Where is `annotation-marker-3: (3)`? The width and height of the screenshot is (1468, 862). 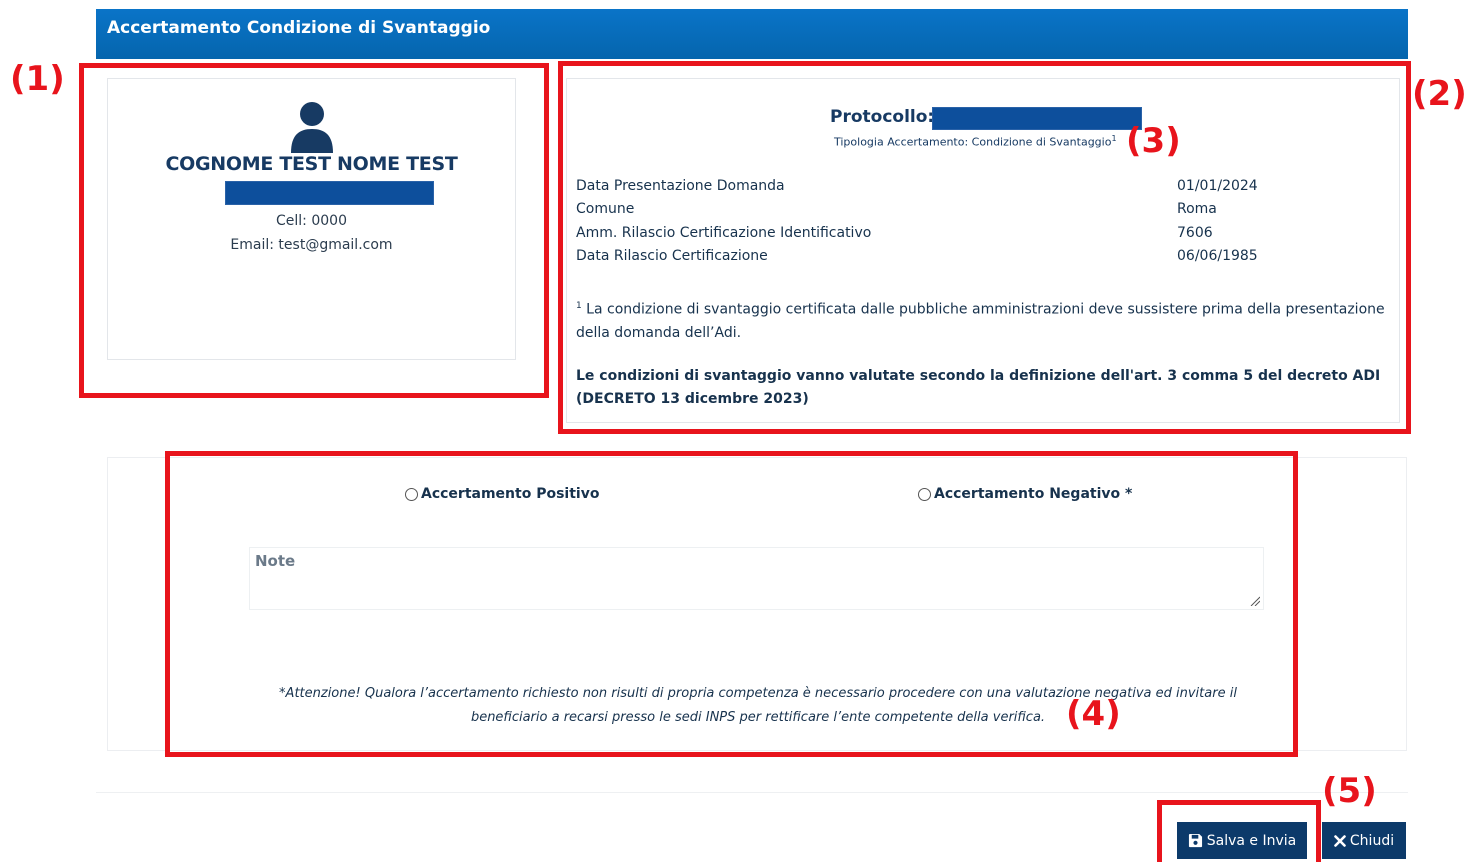 annotation-marker-3: (3) is located at coordinates (1153, 141).